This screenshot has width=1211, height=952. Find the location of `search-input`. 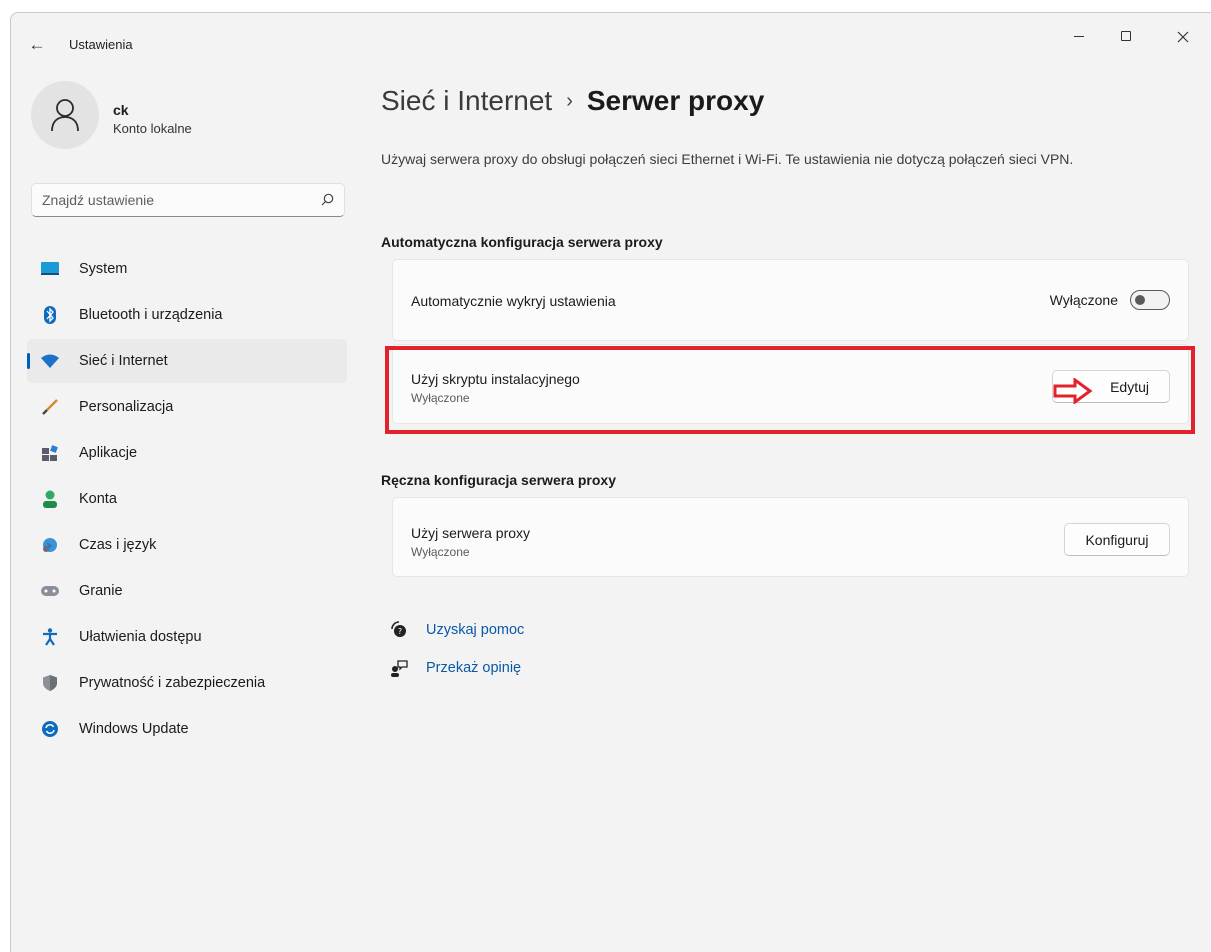

search-input is located at coordinates (172, 200).